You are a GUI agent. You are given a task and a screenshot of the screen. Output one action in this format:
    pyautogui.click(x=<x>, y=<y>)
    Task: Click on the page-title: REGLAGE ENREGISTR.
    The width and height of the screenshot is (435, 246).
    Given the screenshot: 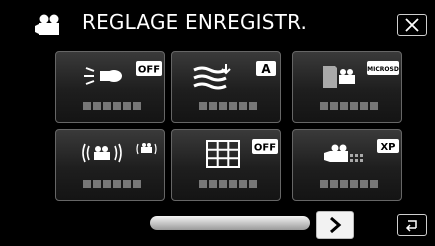 What is the action you would take?
    pyautogui.click(x=195, y=22)
    